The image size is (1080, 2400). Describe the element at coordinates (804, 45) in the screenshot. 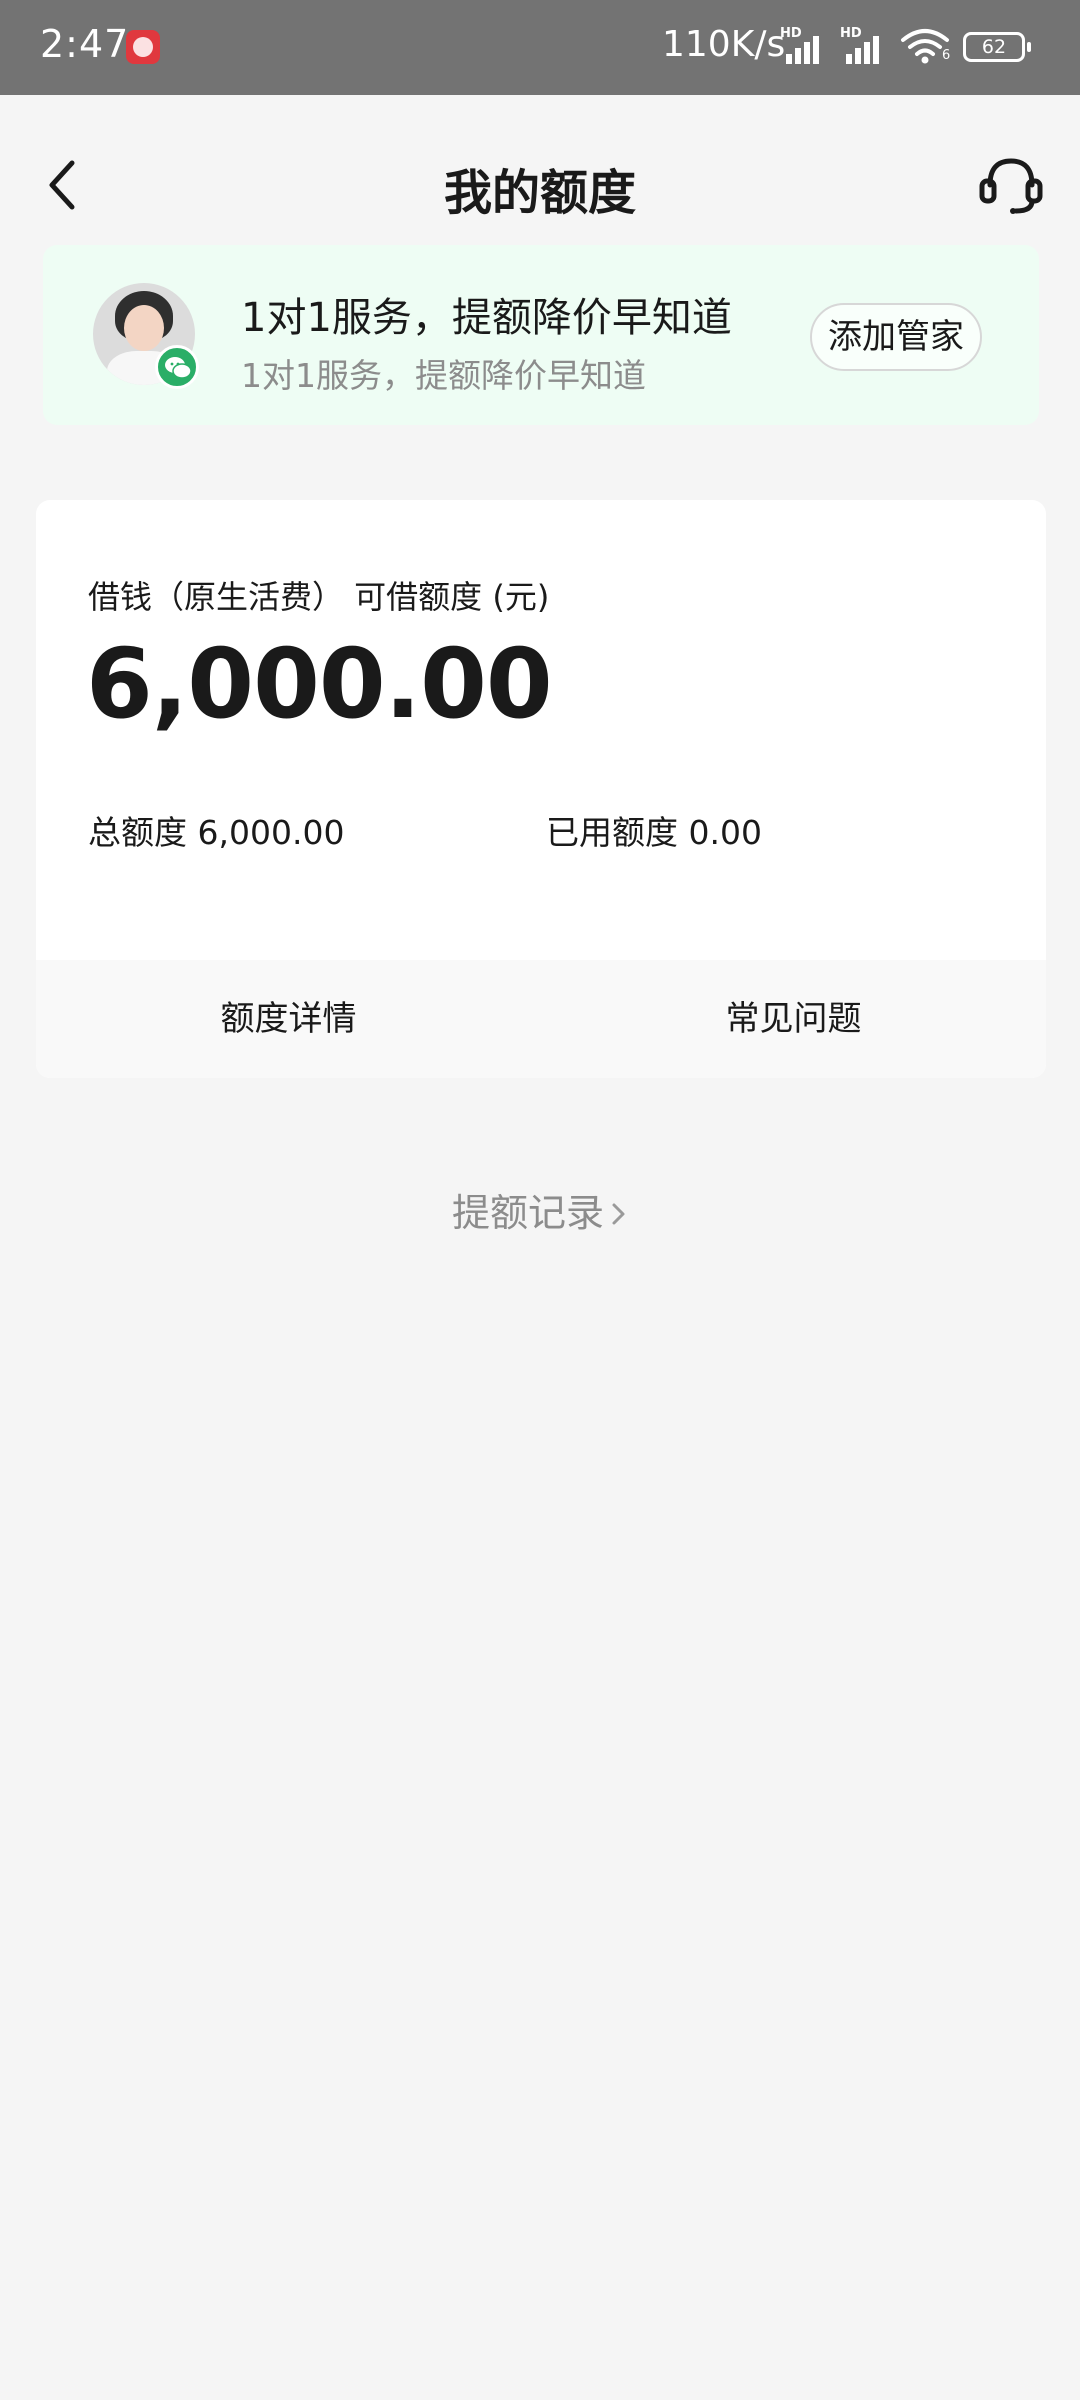

I see `cell-signal-icon: HD` at that location.